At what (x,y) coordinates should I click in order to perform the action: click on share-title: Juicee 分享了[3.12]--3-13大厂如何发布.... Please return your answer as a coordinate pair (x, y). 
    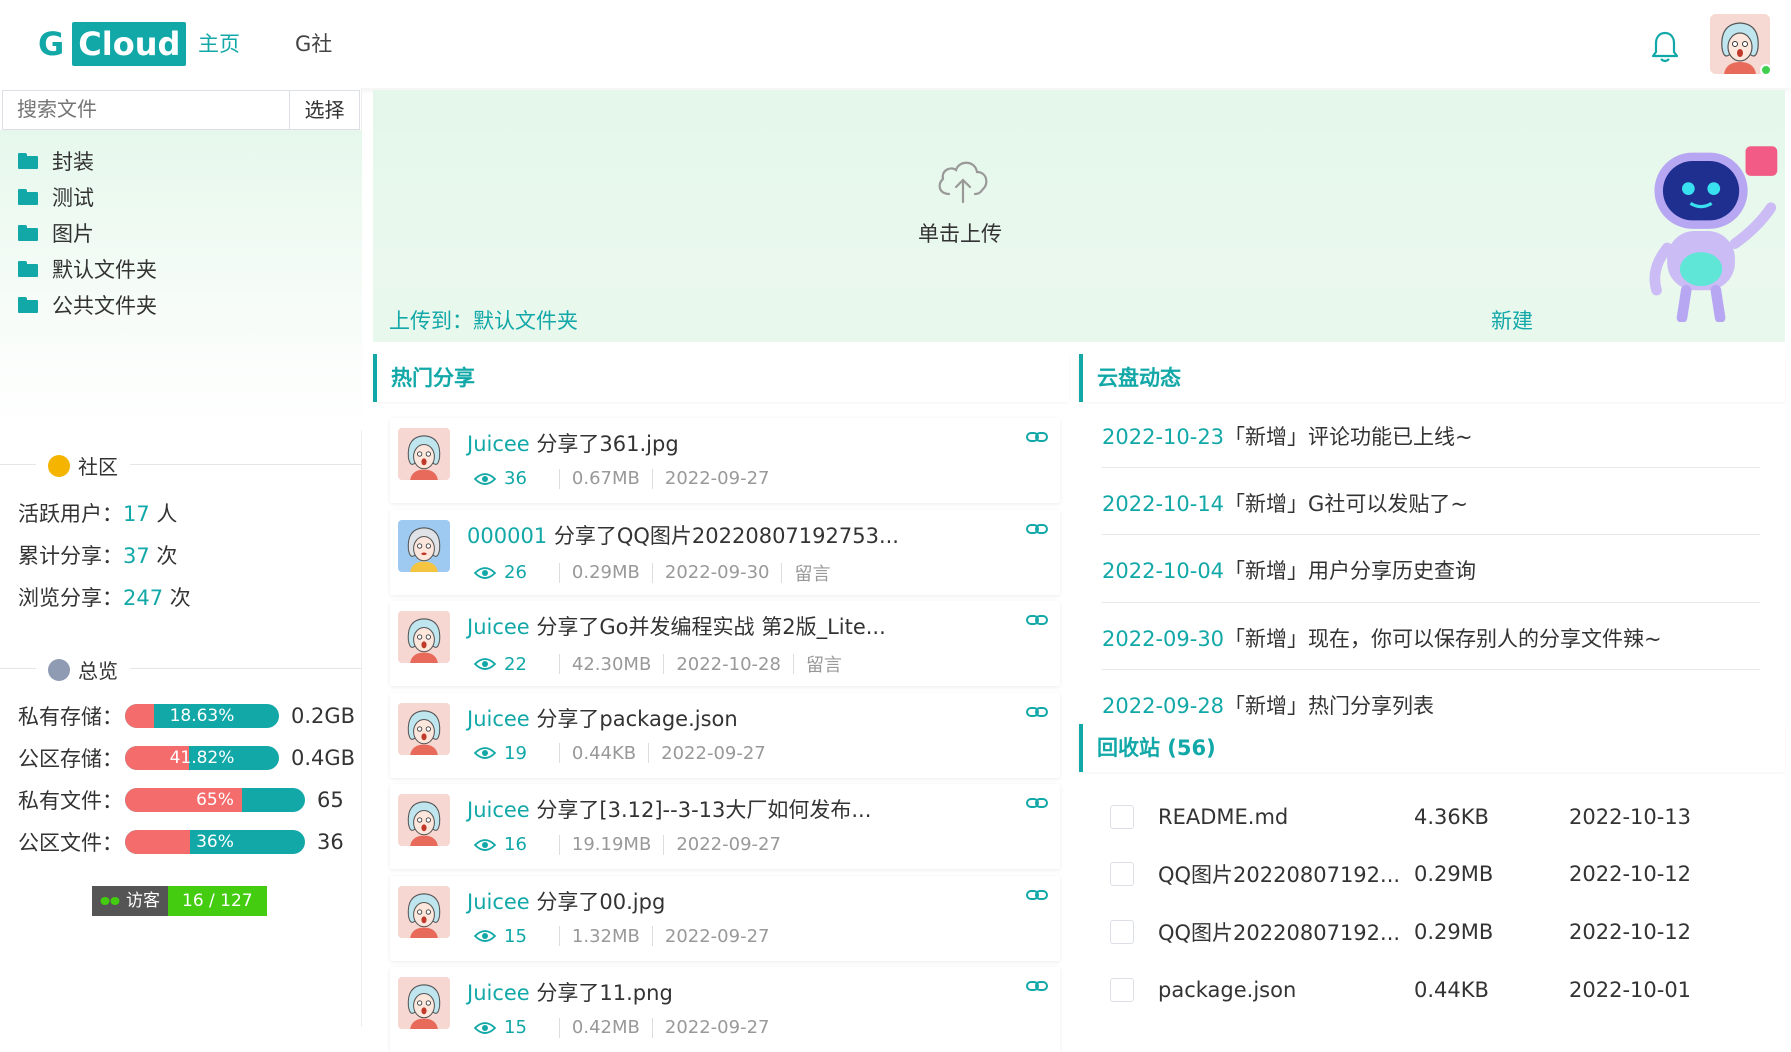
    Looking at the image, I should click on (669, 809).